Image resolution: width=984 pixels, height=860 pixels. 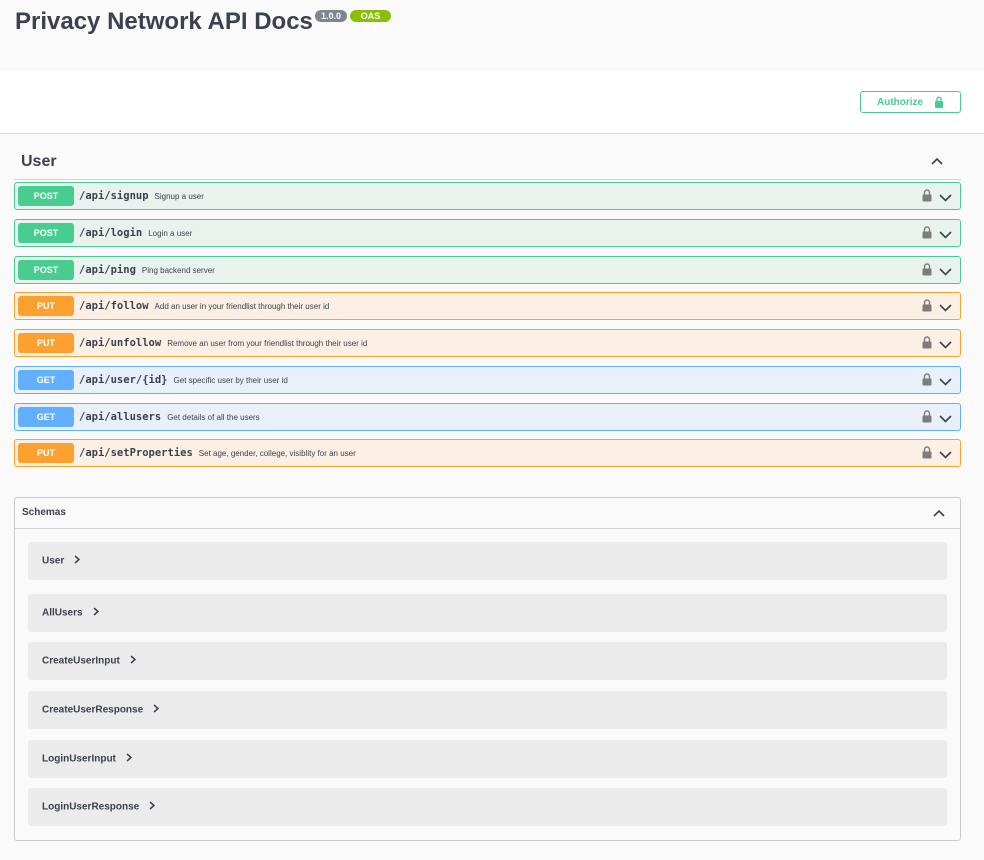 What do you see at coordinates (179, 196) in the screenshot?
I see `operation-summary: Signup a user` at bounding box center [179, 196].